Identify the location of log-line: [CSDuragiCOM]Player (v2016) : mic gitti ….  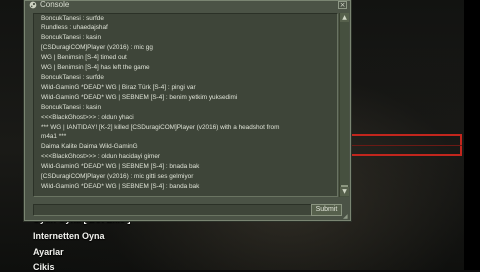
(117, 176).